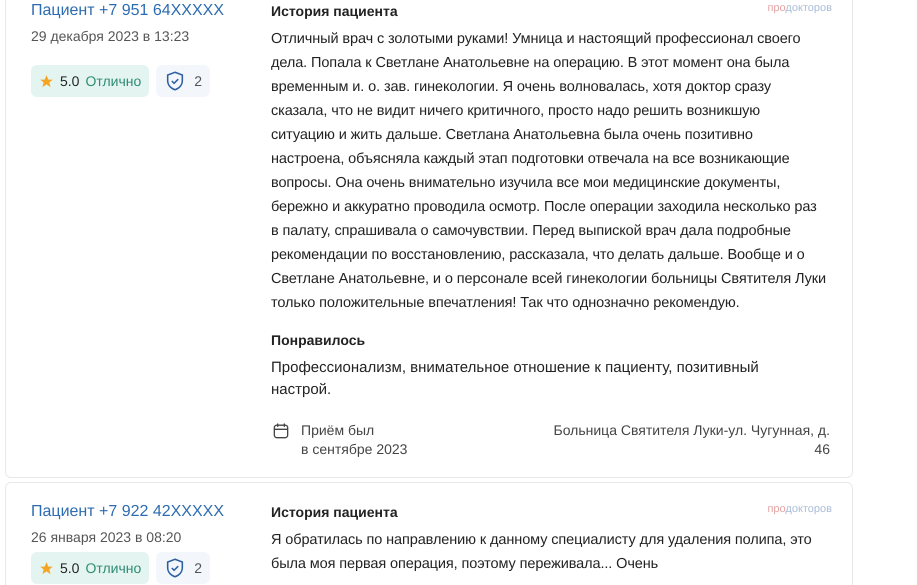 The width and height of the screenshot is (917, 585). What do you see at coordinates (515, 379) in the screenshot?
I see `liked-text: Профессионализм, внимательное отношение к пациенту, позитивный настрой.` at bounding box center [515, 379].